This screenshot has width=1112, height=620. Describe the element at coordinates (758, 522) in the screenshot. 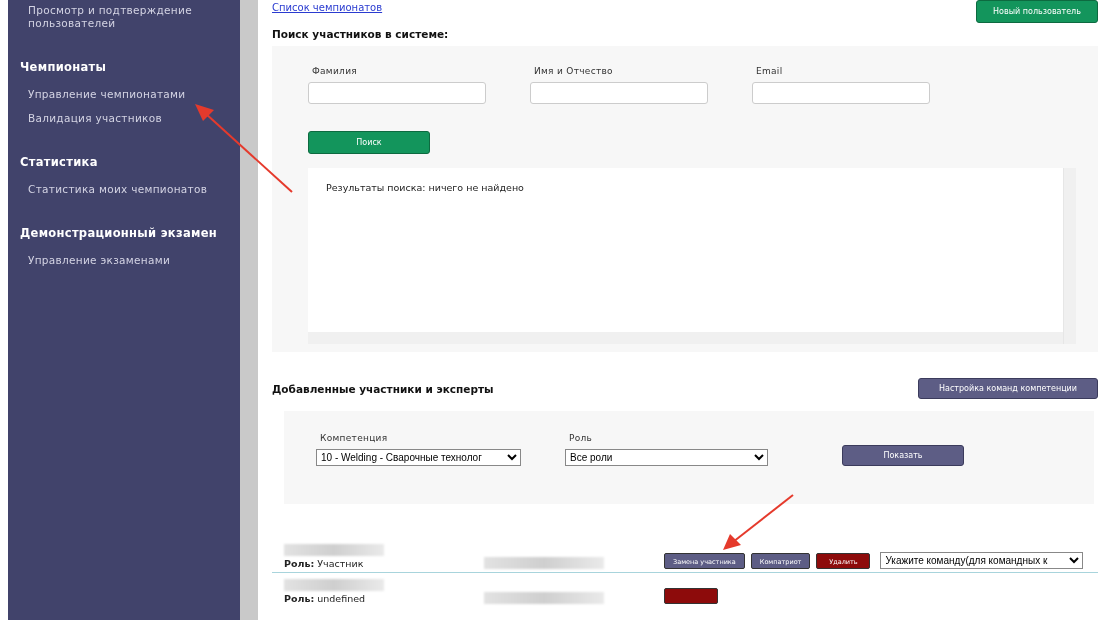

I see `annotation-arrow` at that location.